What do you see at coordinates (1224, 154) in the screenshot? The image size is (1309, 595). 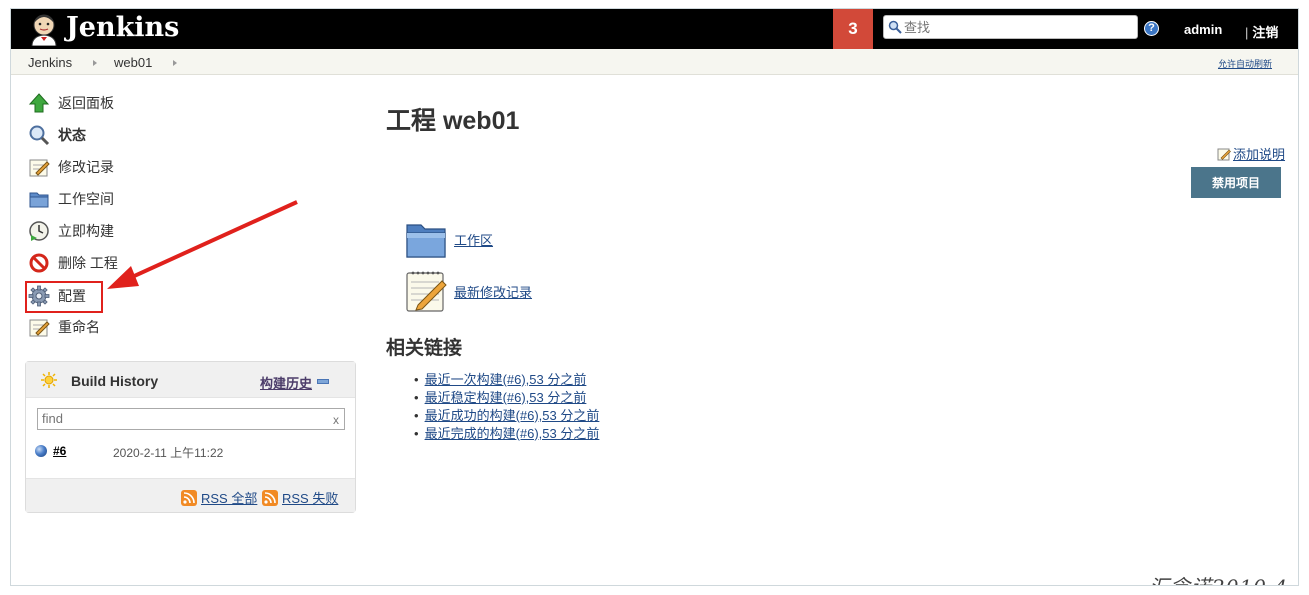 I see `edit-icon` at bounding box center [1224, 154].